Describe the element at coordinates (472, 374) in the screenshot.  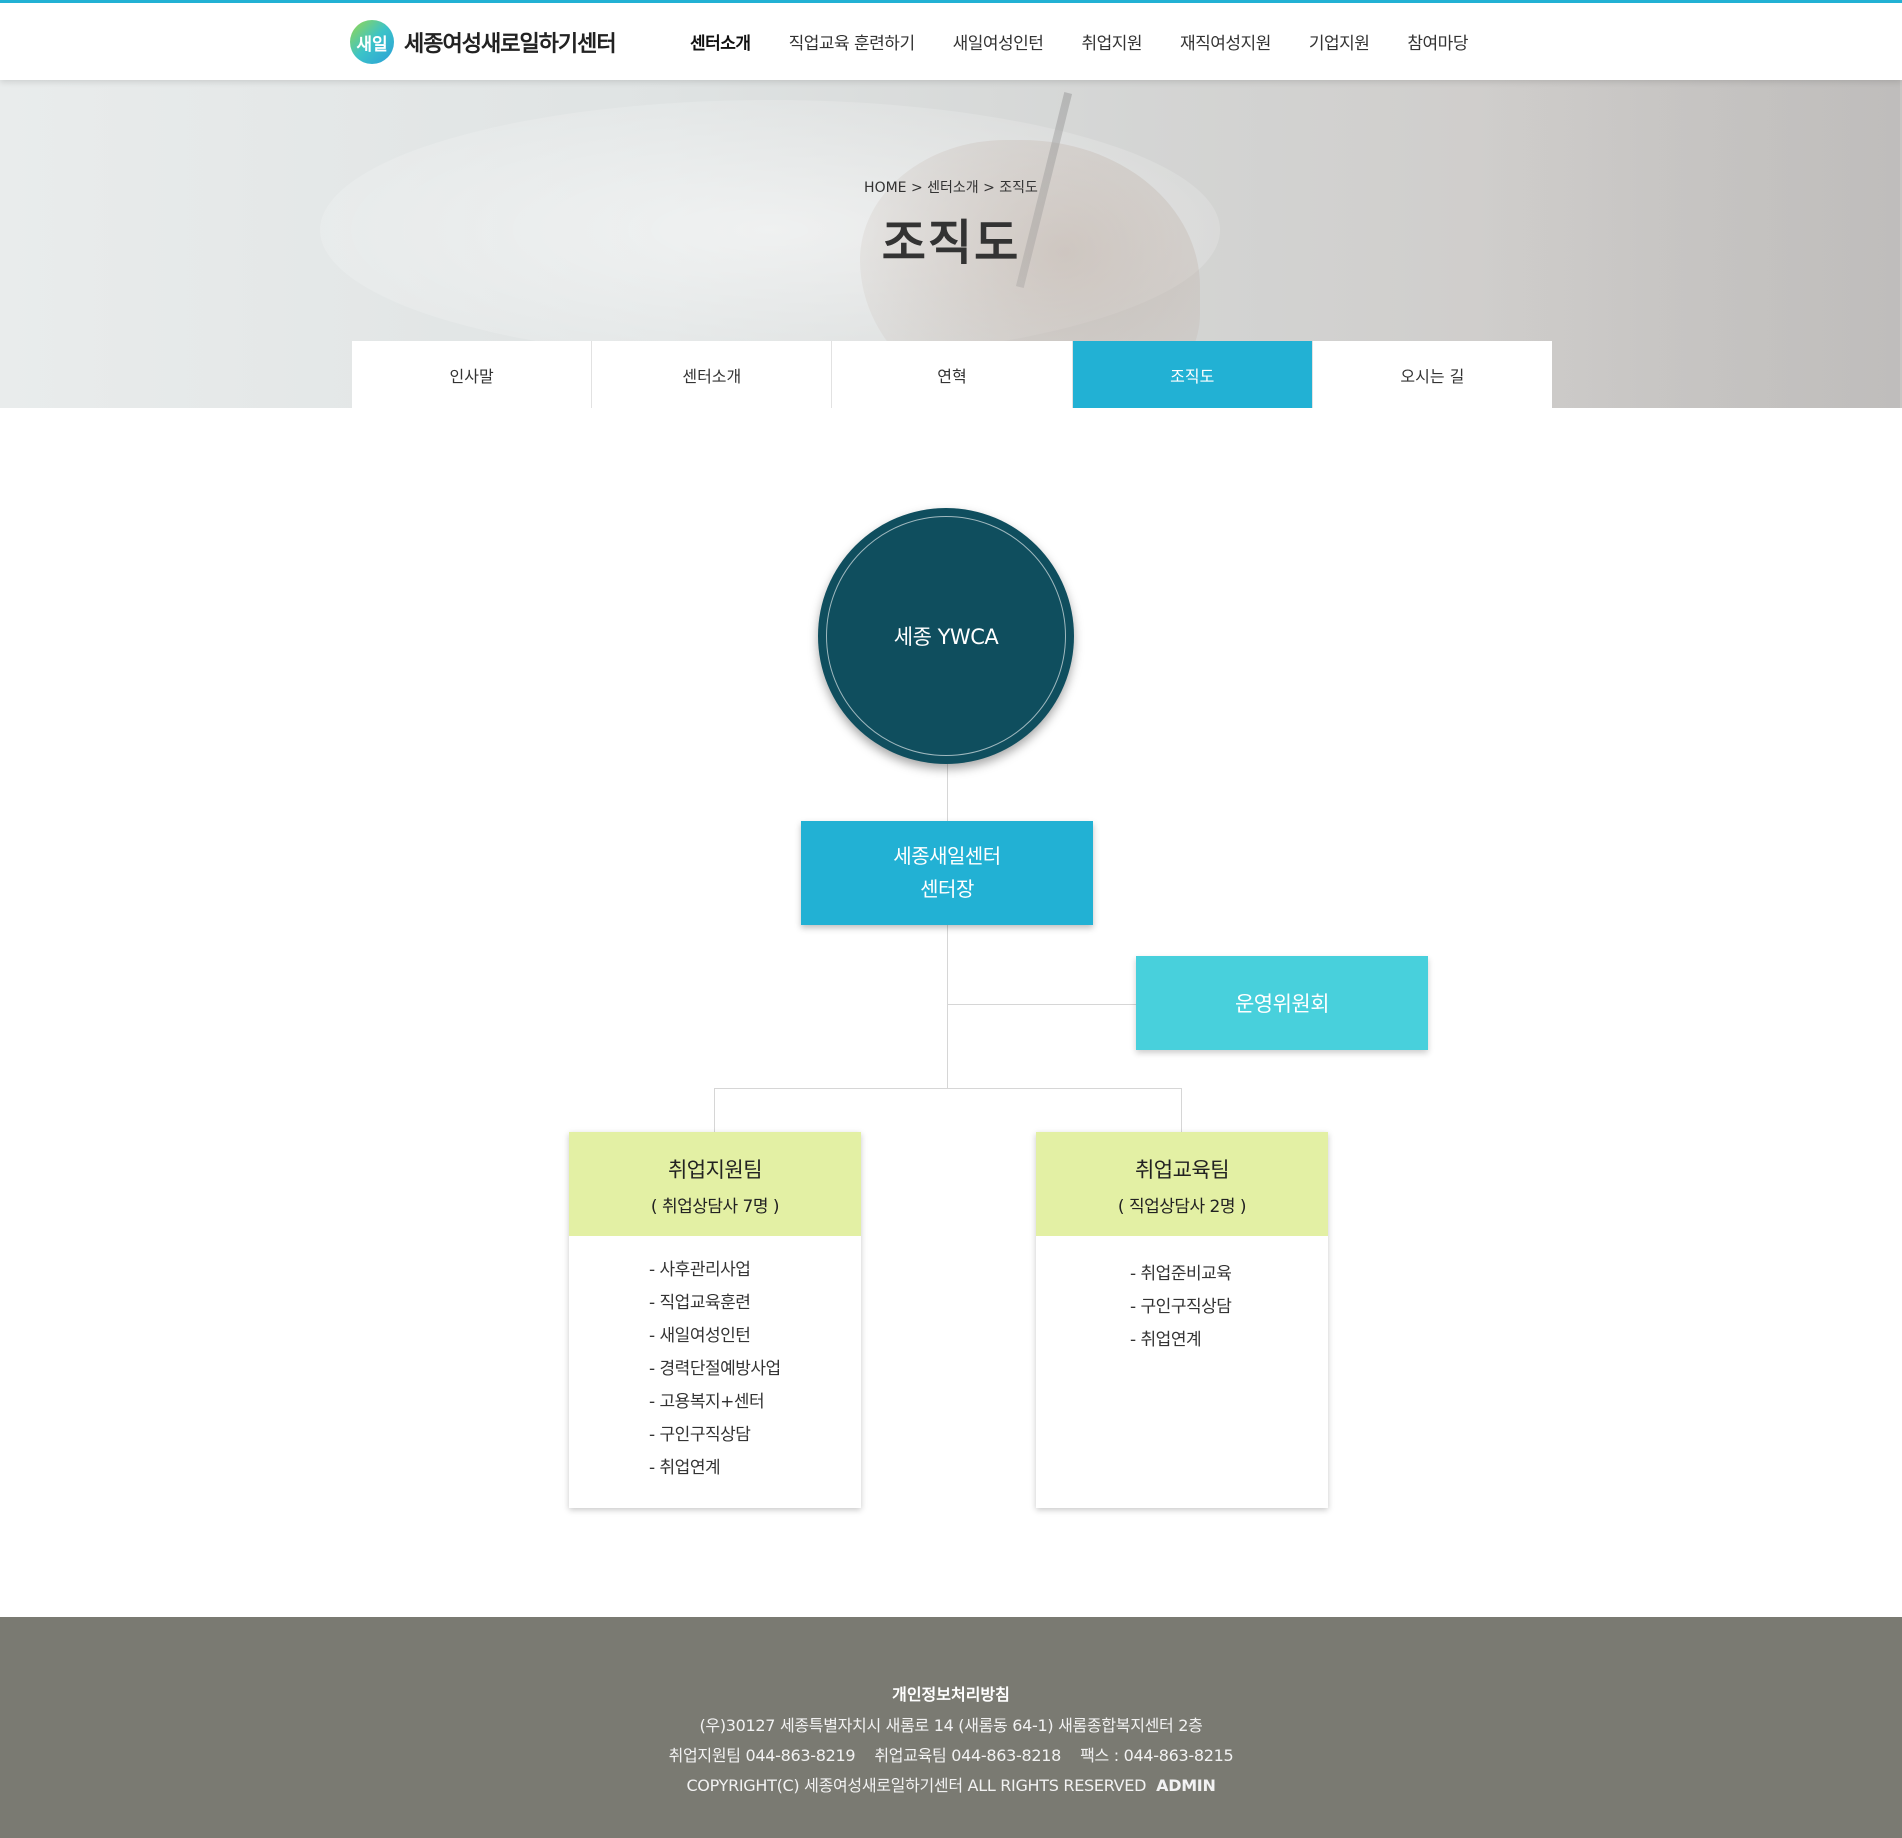
I see `tab-greeting: 인사말` at that location.